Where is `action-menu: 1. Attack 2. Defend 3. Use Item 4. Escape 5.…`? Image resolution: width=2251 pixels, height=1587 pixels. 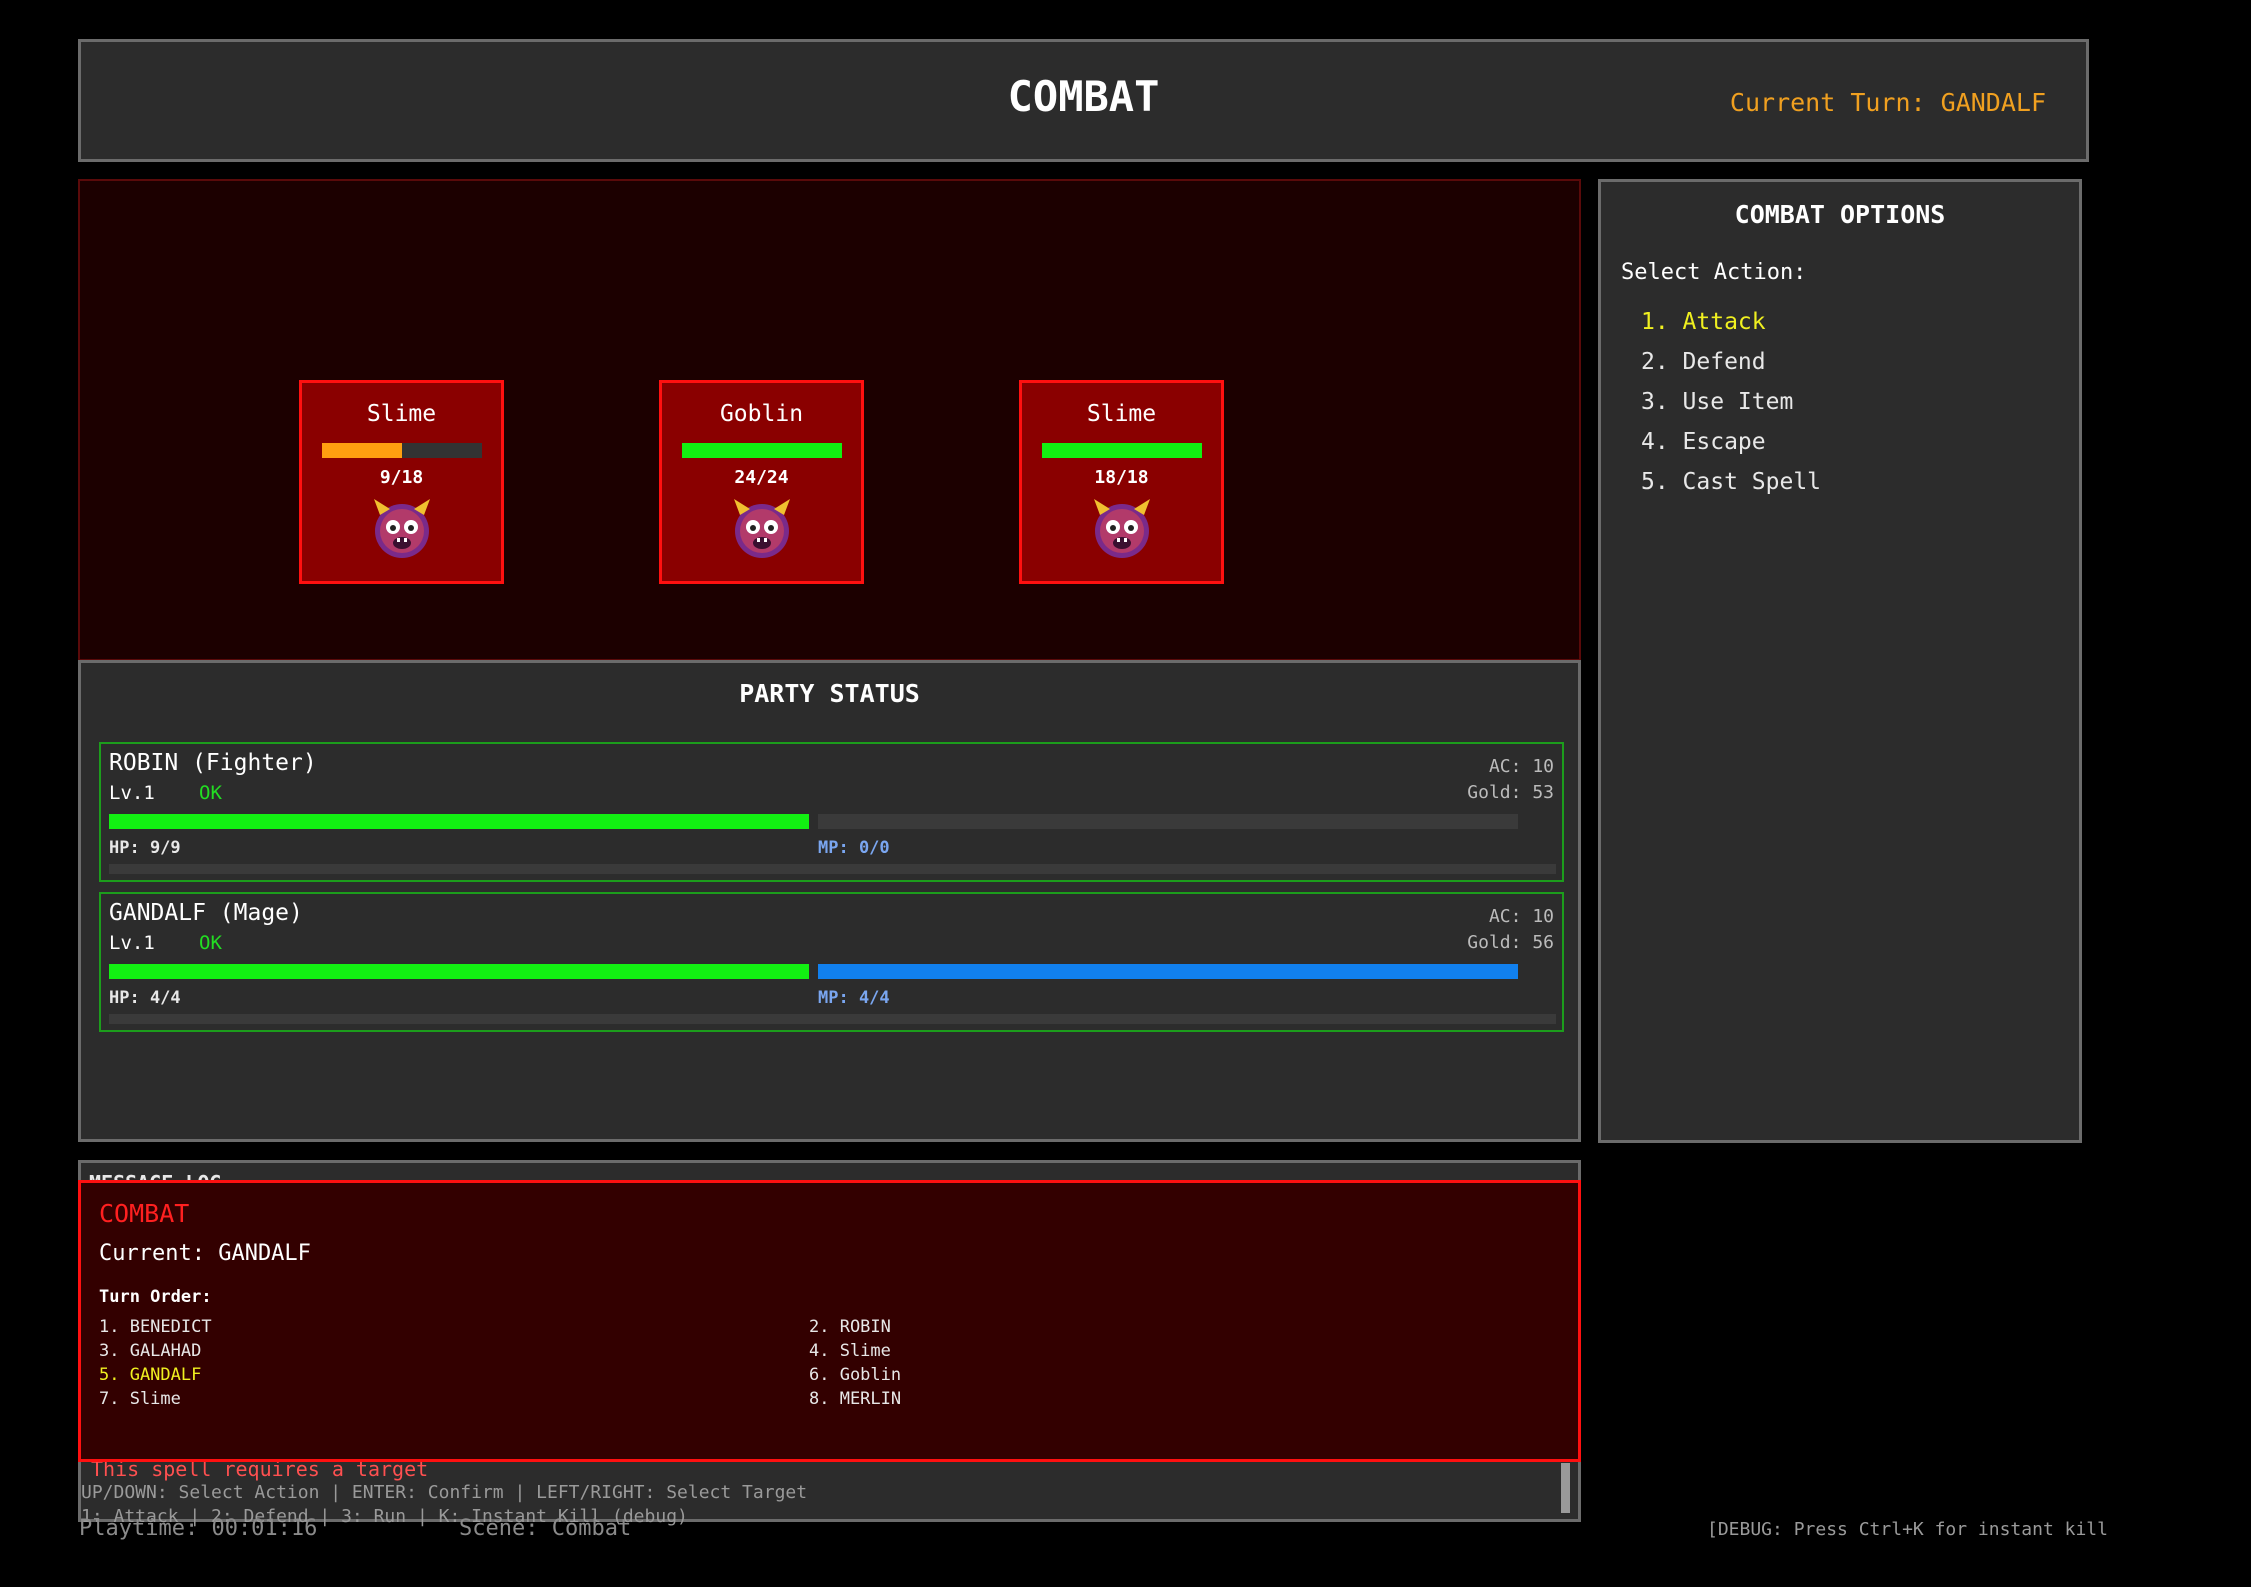
action-menu: 1. Attack 2. Defend 3. Use Item 4. Escape 5.… is located at coordinates (1731, 408).